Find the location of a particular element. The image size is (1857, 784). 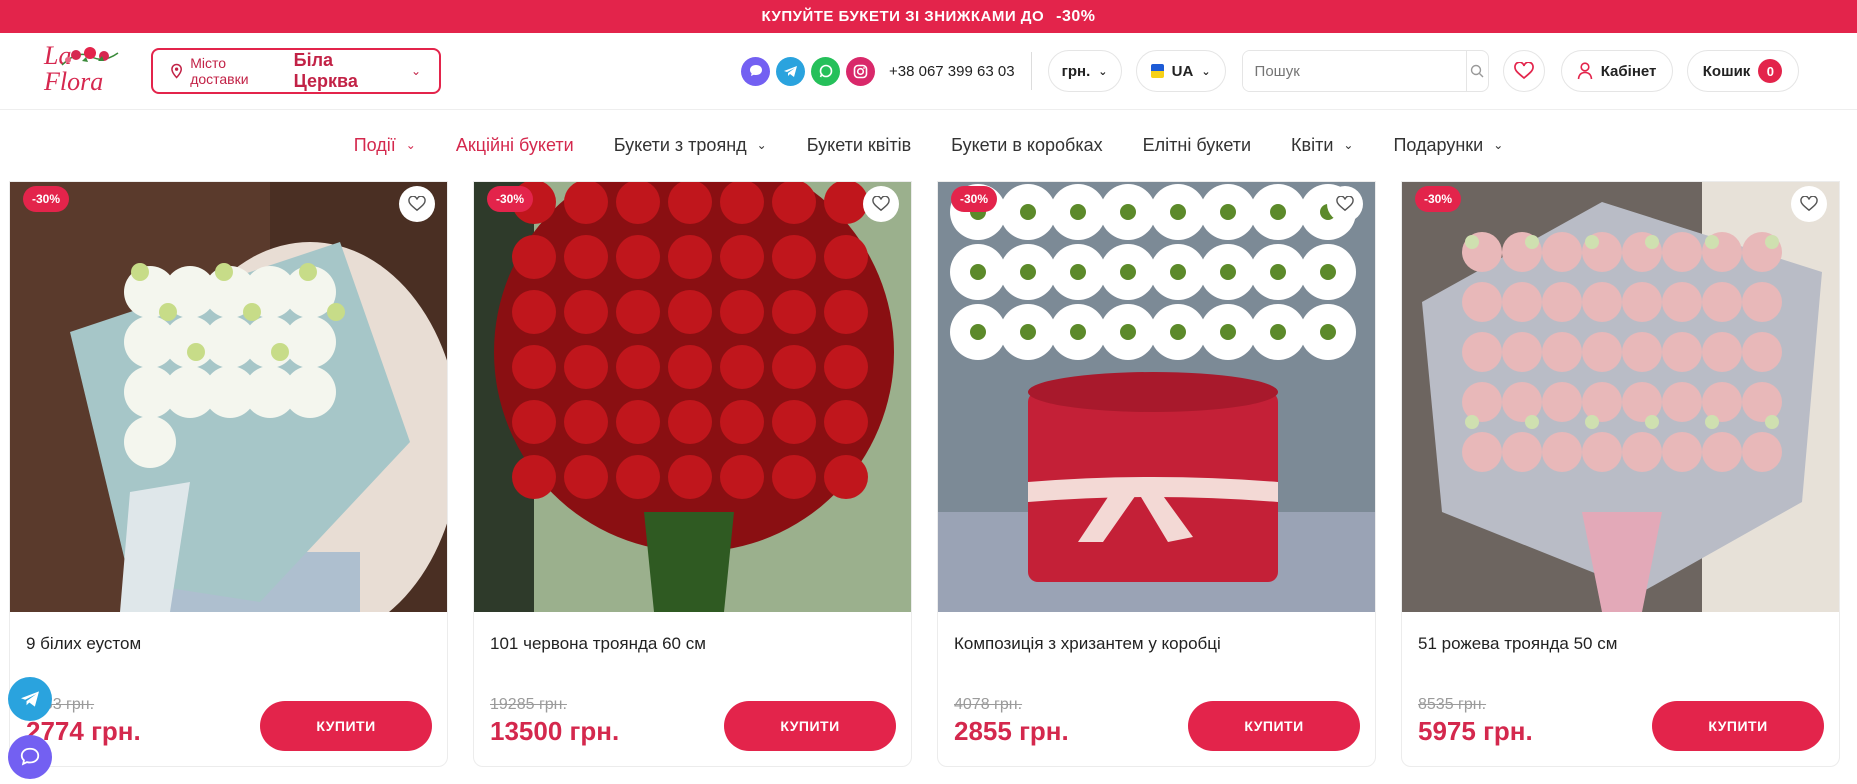

nav-item: Події ⌄ is located at coordinates (385, 145).